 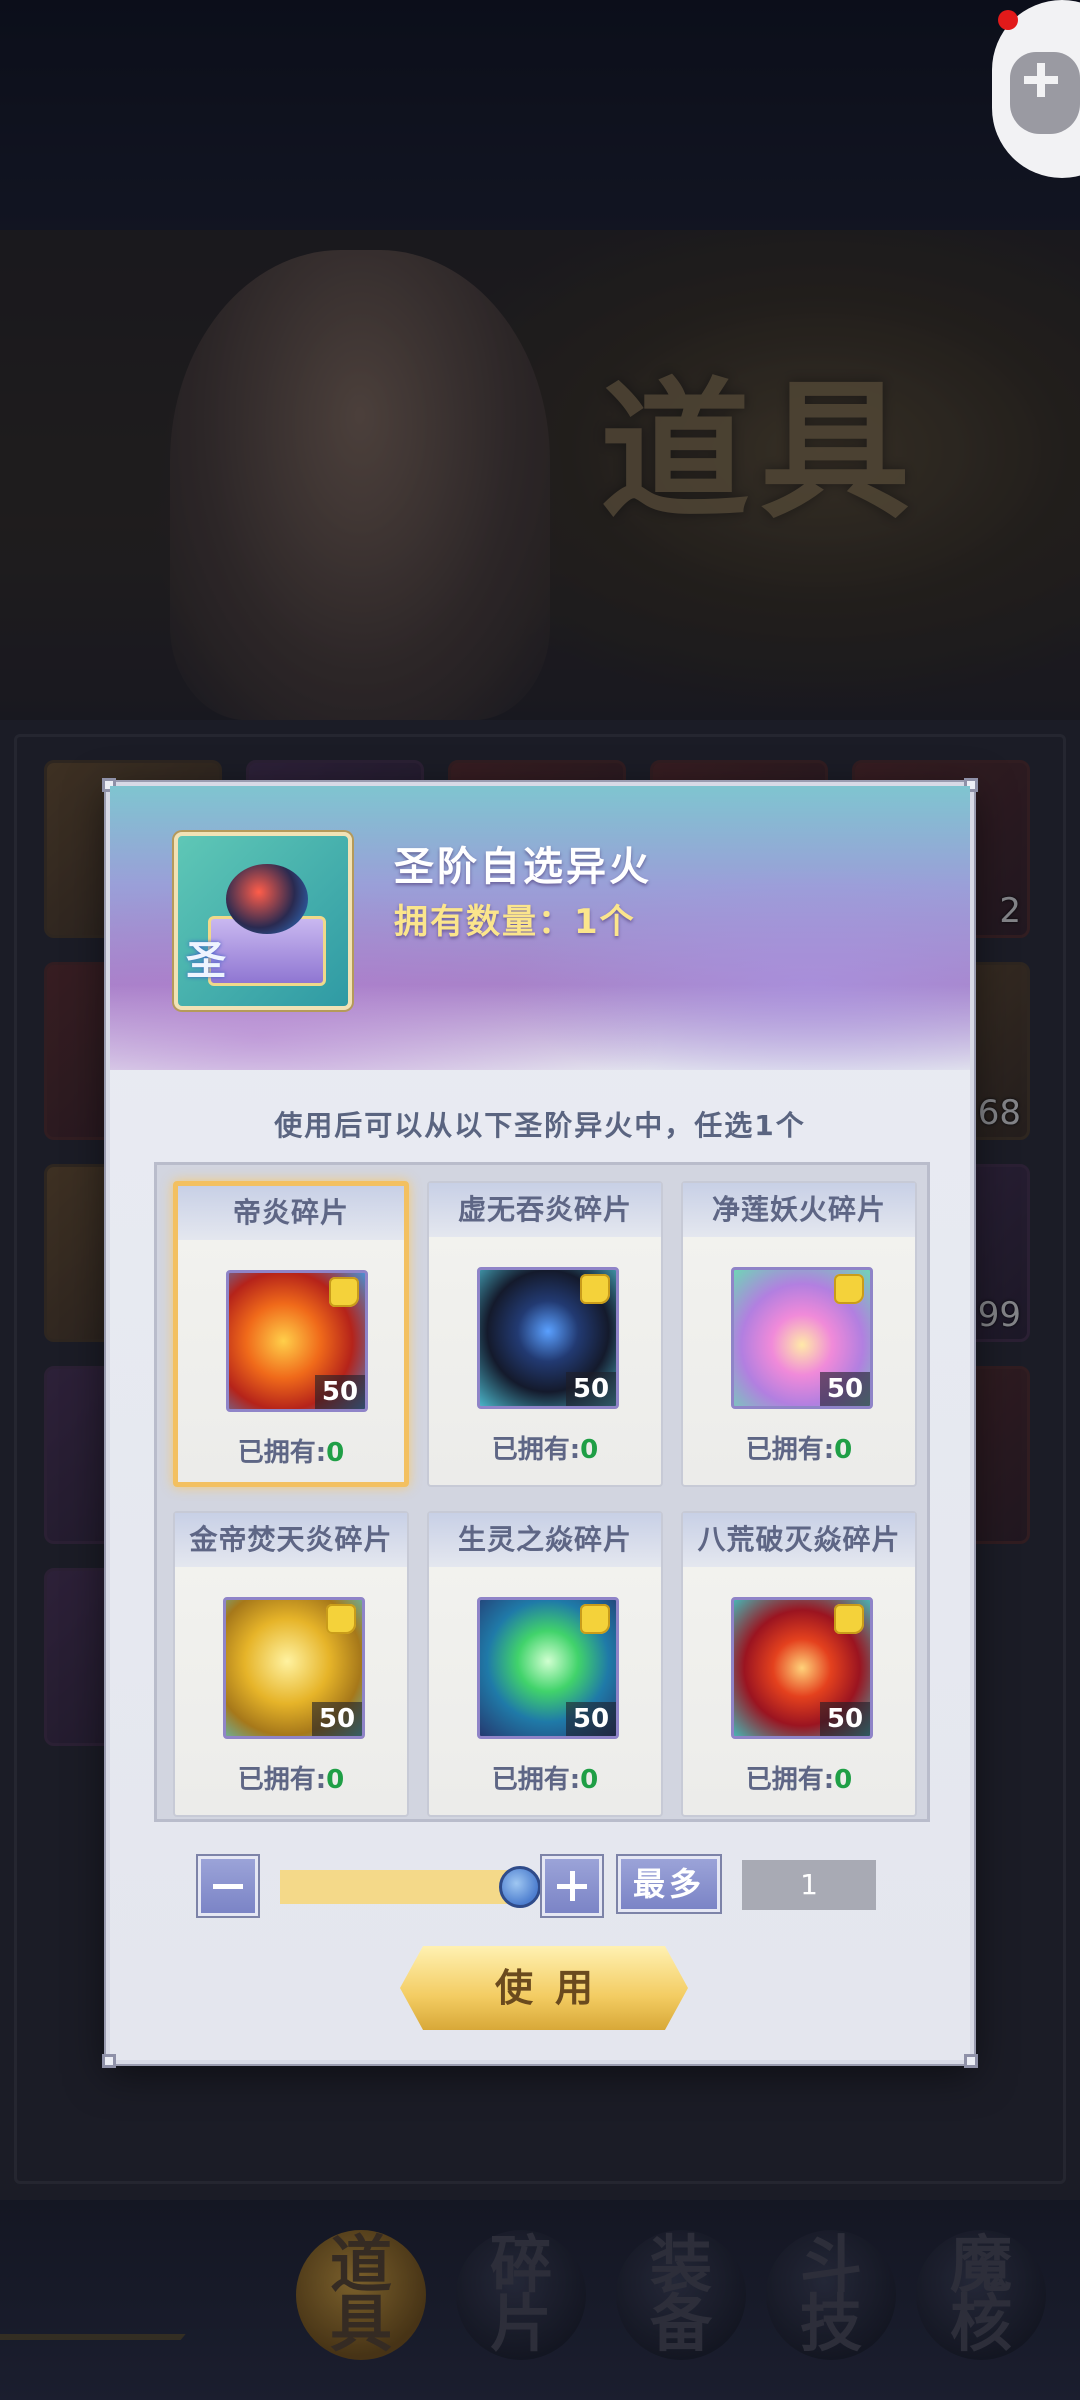 I want to click on saint-glyph-icon: 圣, so click(x=206, y=960).